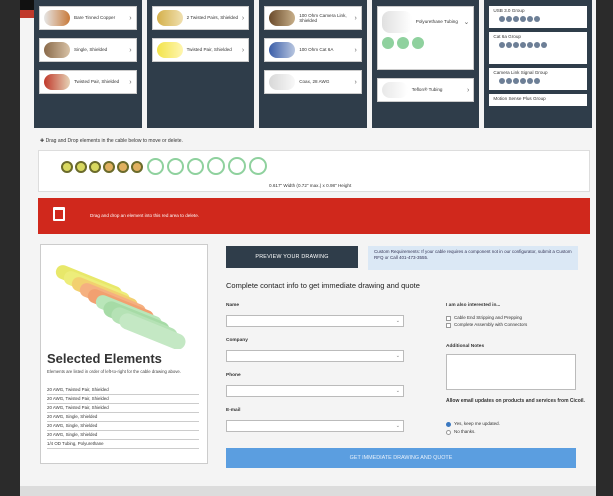 This screenshot has width=613, height=496. Describe the element at coordinates (448, 424) in the screenshot. I see `updates-yes-radio` at that location.